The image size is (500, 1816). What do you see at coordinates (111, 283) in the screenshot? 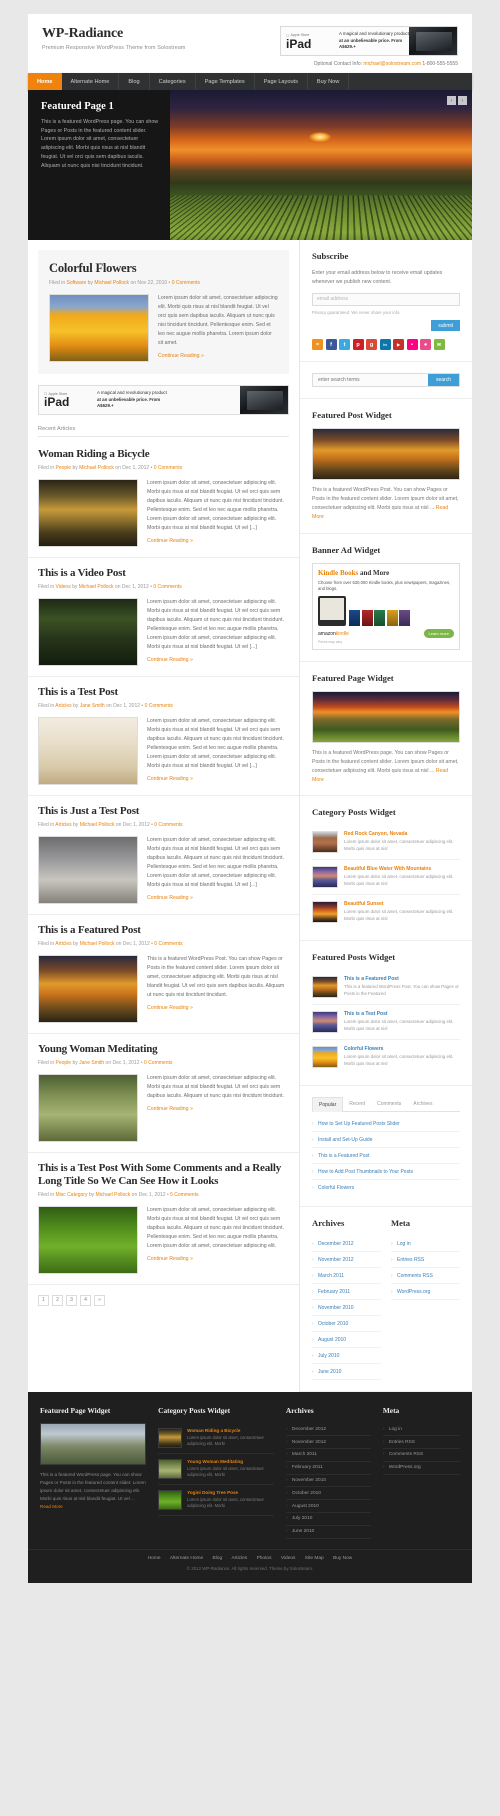
I see `post-author-link: Michael Pollock` at bounding box center [111, 283].